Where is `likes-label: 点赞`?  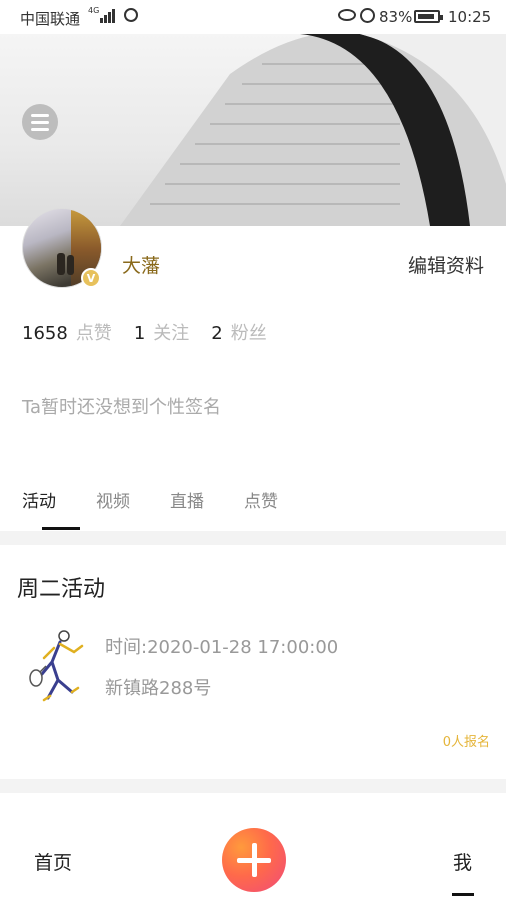 likes-label: 点赞 is located at coordinates (93, 333).